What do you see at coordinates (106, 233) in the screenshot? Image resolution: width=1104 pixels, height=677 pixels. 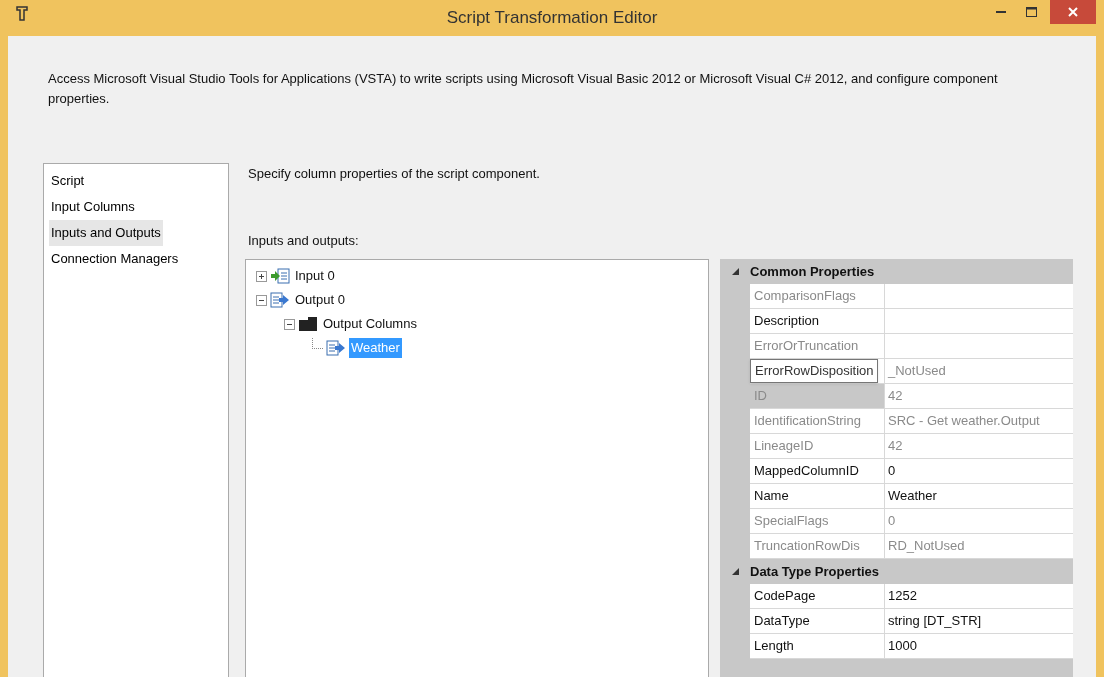 I see `sidebar-item: Inputs and Outputs` at bounding box center [106, 233].